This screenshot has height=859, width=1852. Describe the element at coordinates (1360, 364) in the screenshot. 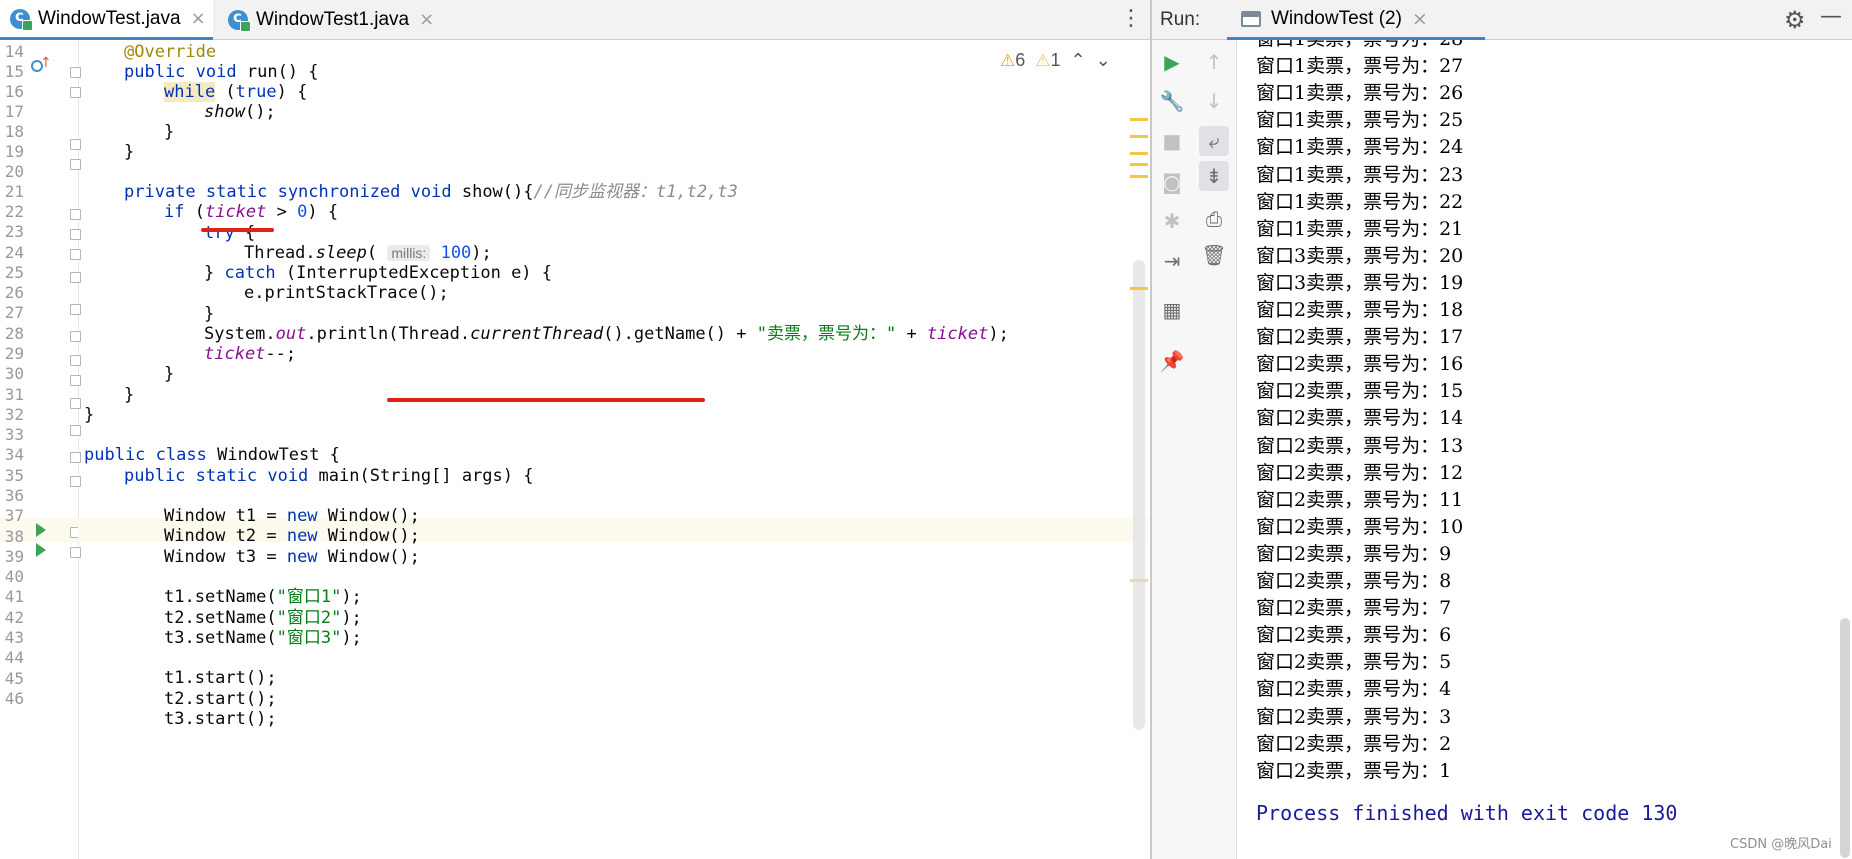

I see `console-line: 窗口2卖票，票号为：16` at that location.